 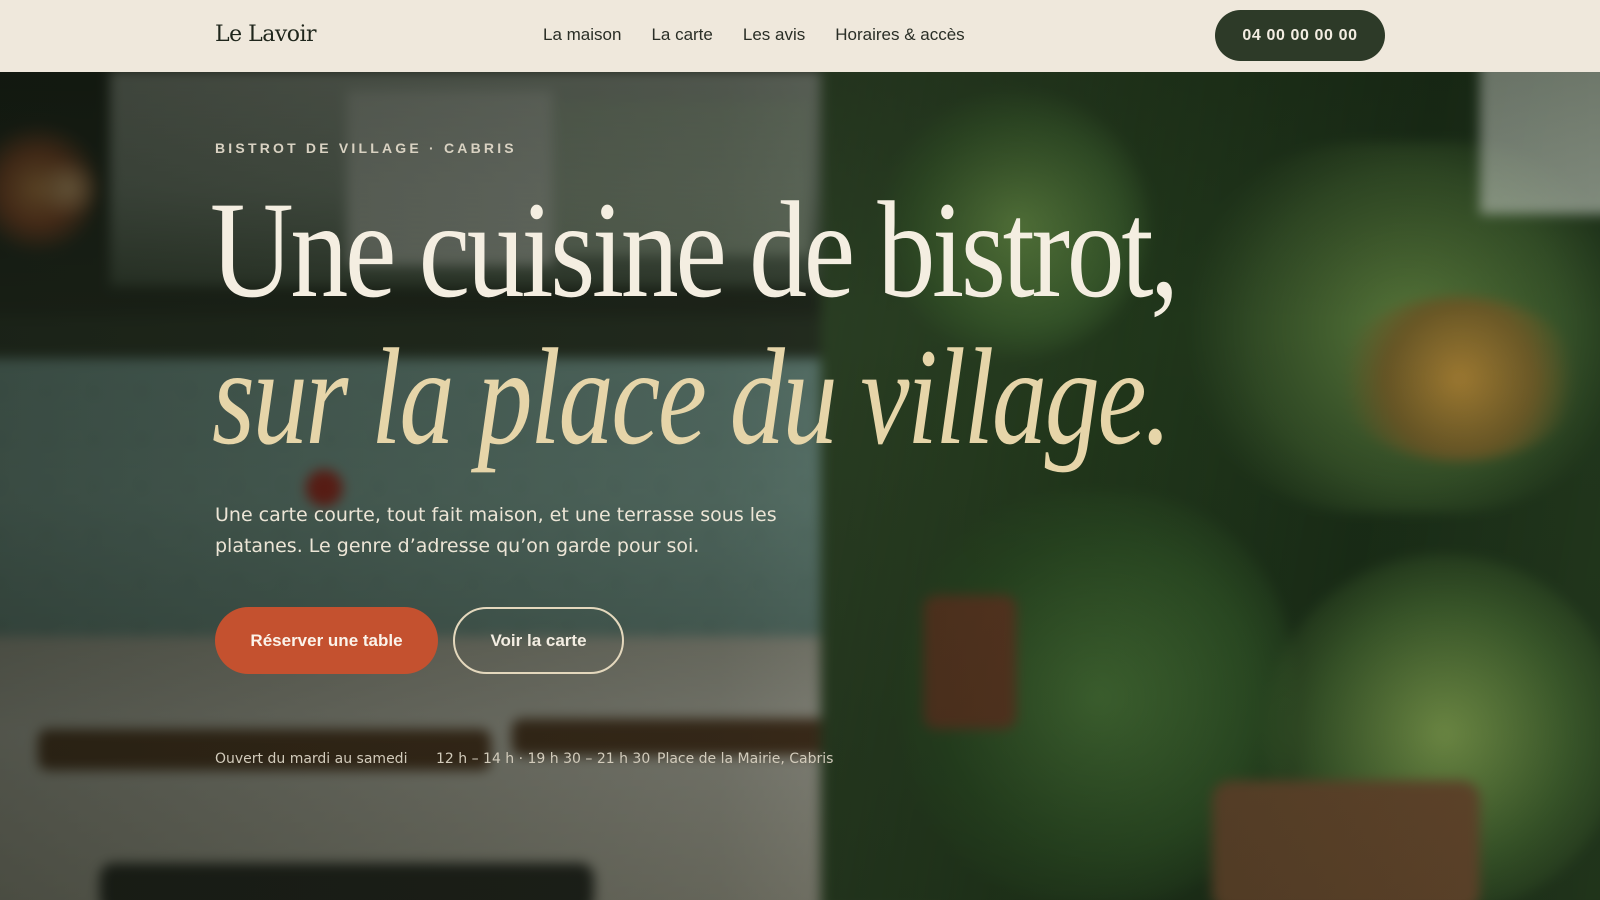 What do you see at coordinates (694, 249) in the screenshot?
I see `hero-headline-line1: Une cuisine de bistrot,` at bounding box center [694, 249].